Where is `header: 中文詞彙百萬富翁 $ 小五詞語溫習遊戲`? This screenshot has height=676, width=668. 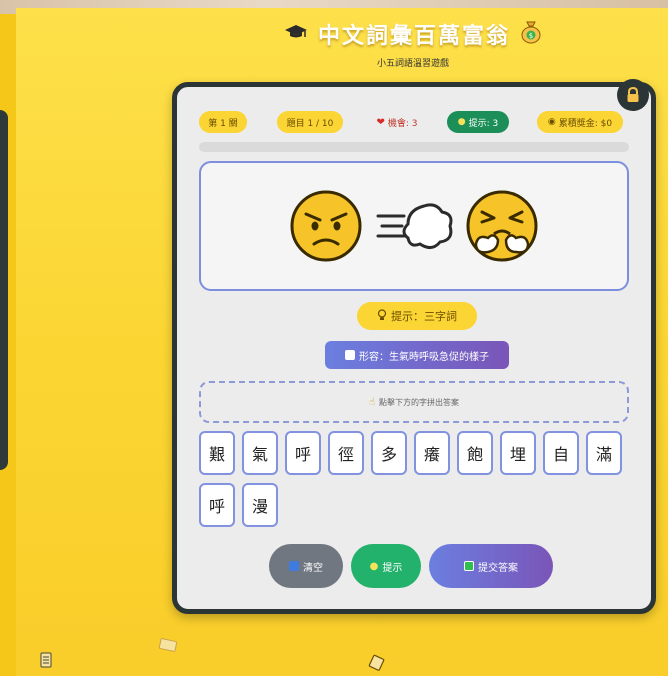 header: 中文詞彙百萬富翁 $ 小五詞語溫習遊戲 is located at coordinates (413, 43).